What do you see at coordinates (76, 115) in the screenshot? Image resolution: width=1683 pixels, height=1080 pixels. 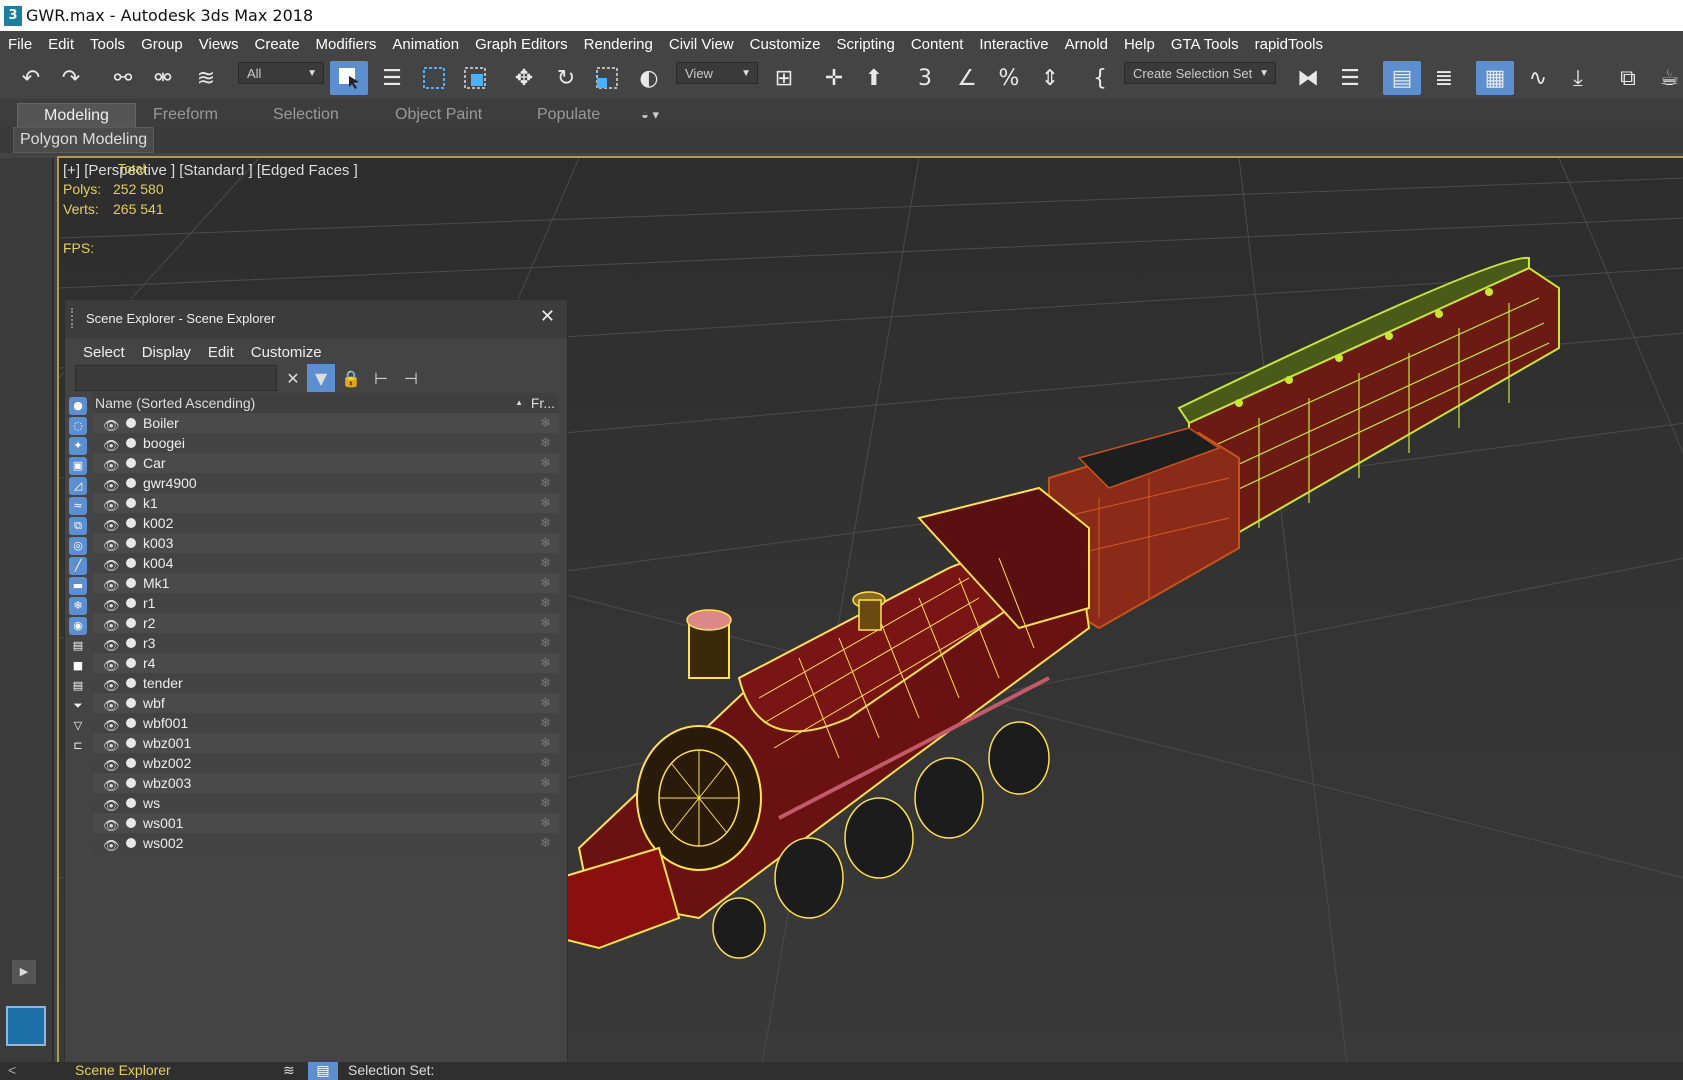 I see `tab-modeling: Modeling` at bounding box center [76, 115].